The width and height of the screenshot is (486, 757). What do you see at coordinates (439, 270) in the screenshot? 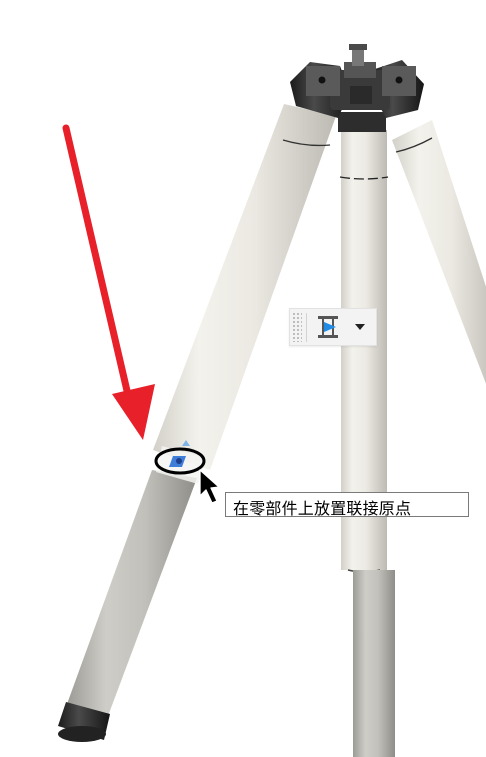
I see `tripod-leg-right` at bounding box center [439, 270].